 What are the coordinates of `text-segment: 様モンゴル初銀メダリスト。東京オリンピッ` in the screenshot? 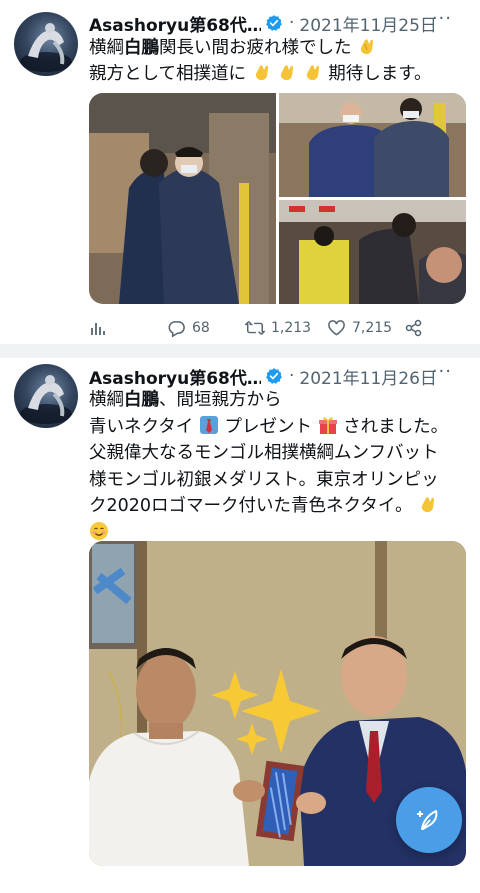 It's located at (264, 479).